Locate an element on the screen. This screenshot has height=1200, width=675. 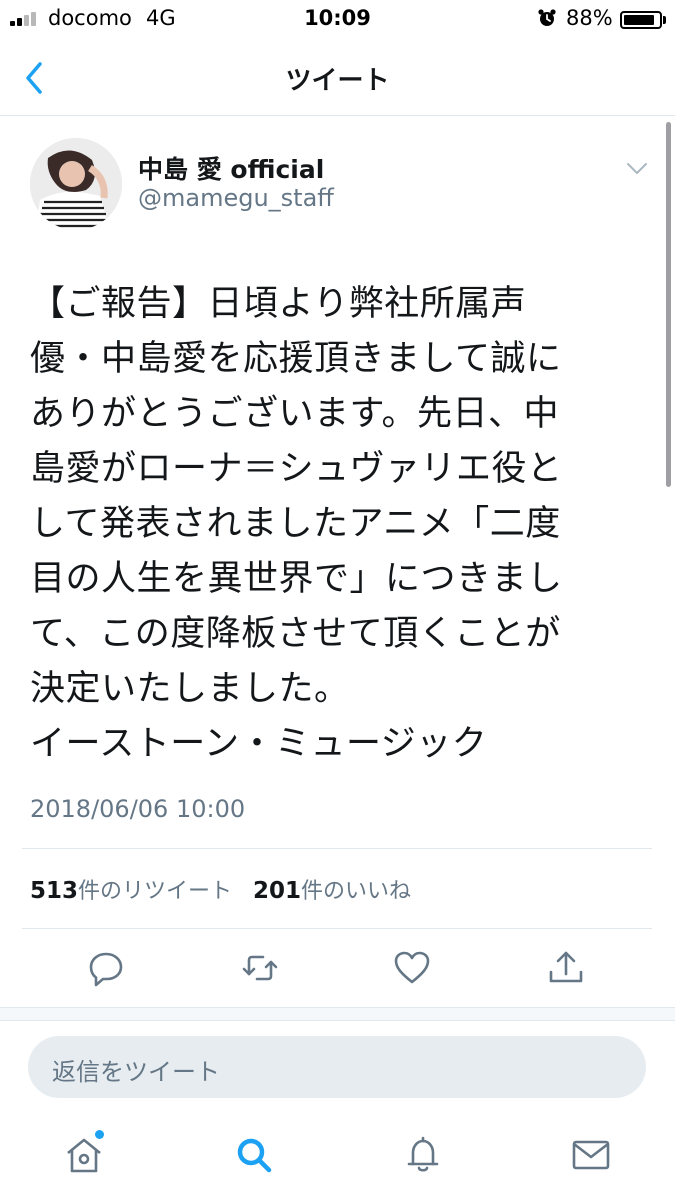
tweet-text-line: イーストーン・ミュージック is located at coordinates (259, 744).